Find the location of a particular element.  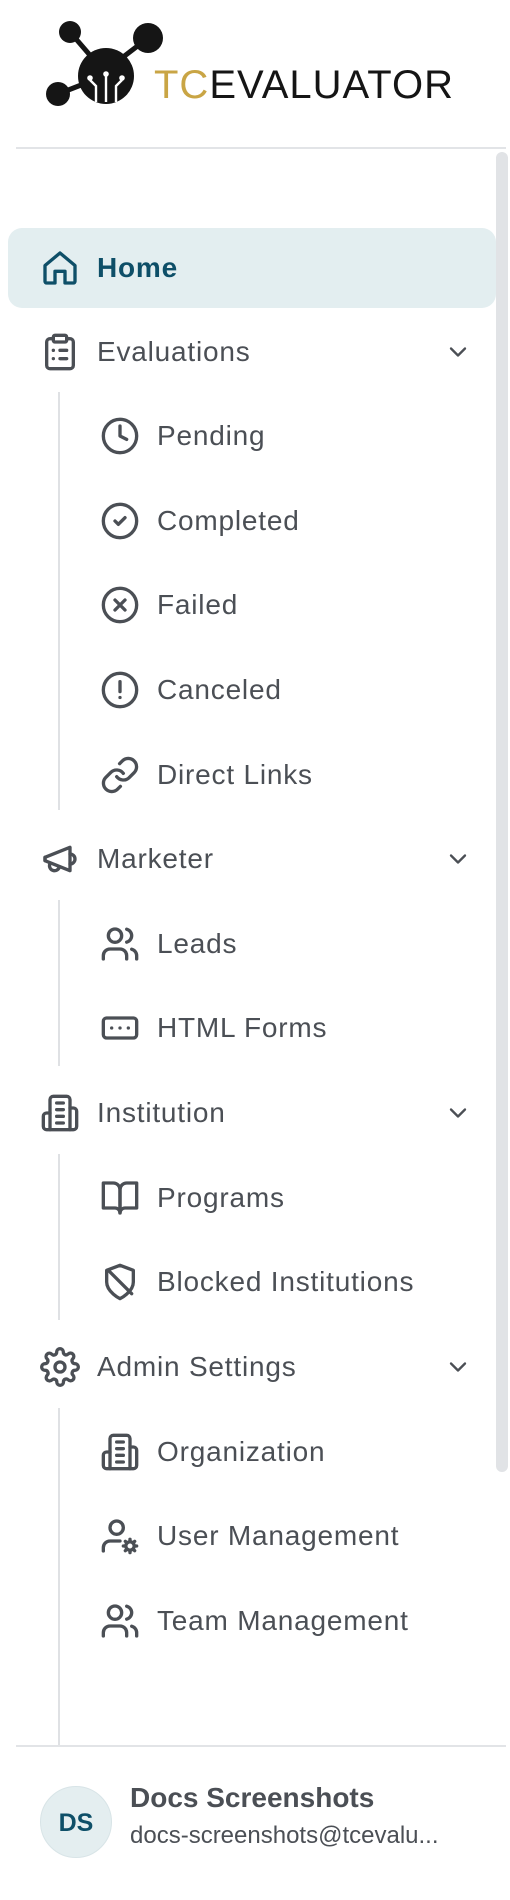

form-input-icon is located at coordinates (120, 1028).